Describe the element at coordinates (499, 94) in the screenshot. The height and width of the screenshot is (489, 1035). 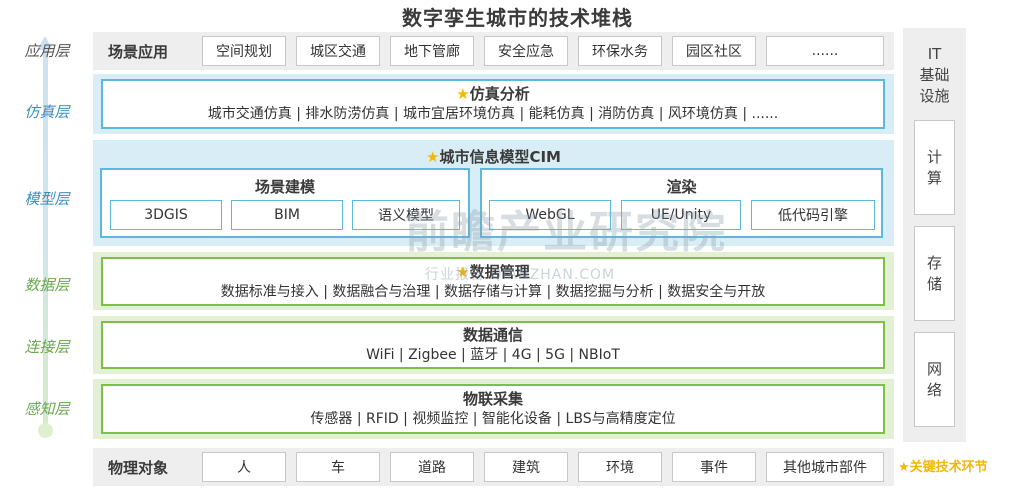
I see `simulation-title: 仿真分析` at that location.